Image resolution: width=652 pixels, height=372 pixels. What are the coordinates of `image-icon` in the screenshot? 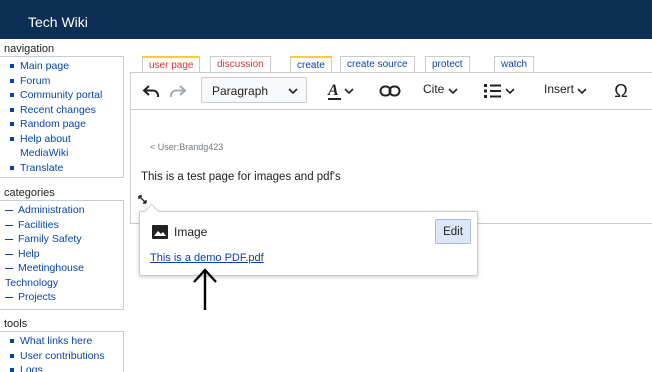 It's located at (160, 232).